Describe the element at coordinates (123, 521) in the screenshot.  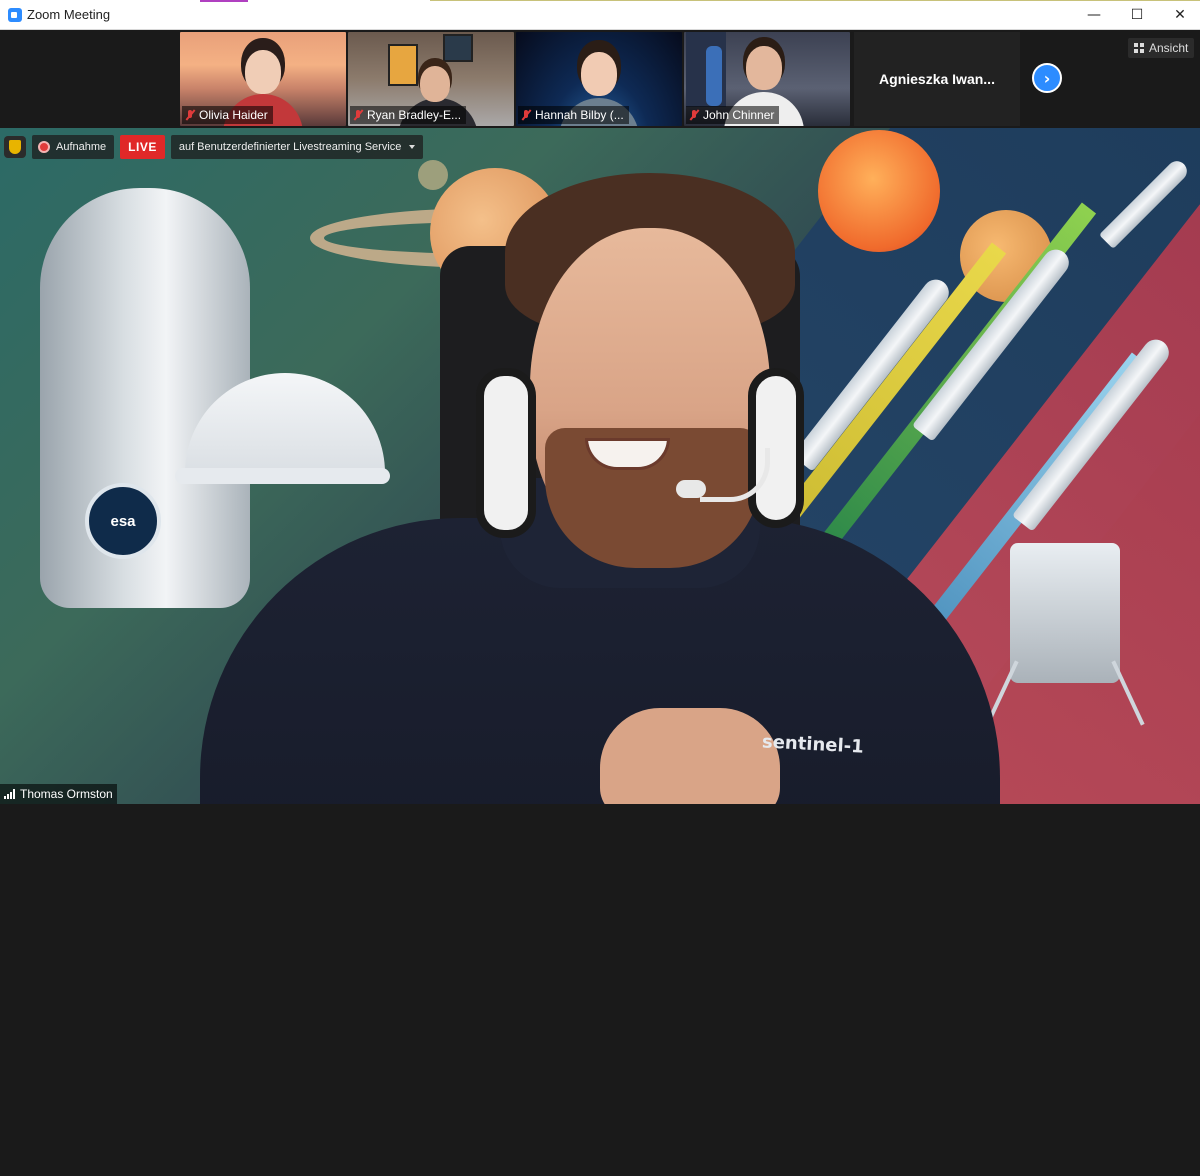
I see `esa-badge: esa` at that location.